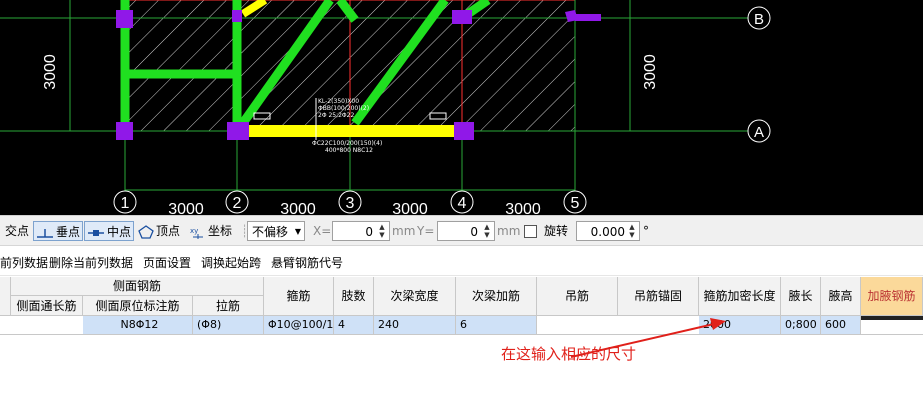 This screenshot has width=923, height=406. Describe the element at coordinates (648, 338) in the screenshot. I see `annotation-arrow` at that location.